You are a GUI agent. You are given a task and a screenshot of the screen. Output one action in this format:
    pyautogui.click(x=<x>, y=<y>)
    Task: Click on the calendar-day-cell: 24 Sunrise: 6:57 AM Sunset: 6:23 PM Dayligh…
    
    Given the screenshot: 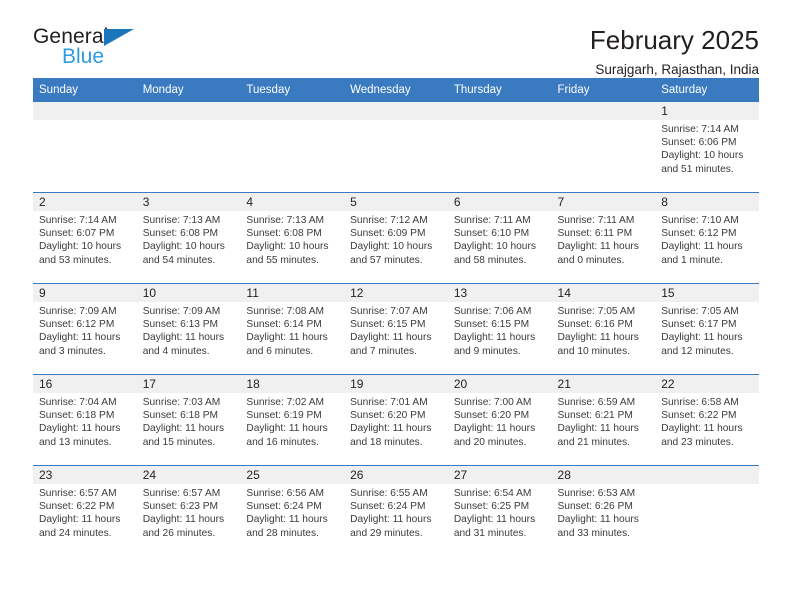 What is the action you would take?
    pyautogui.click(x=188, y=510)
    